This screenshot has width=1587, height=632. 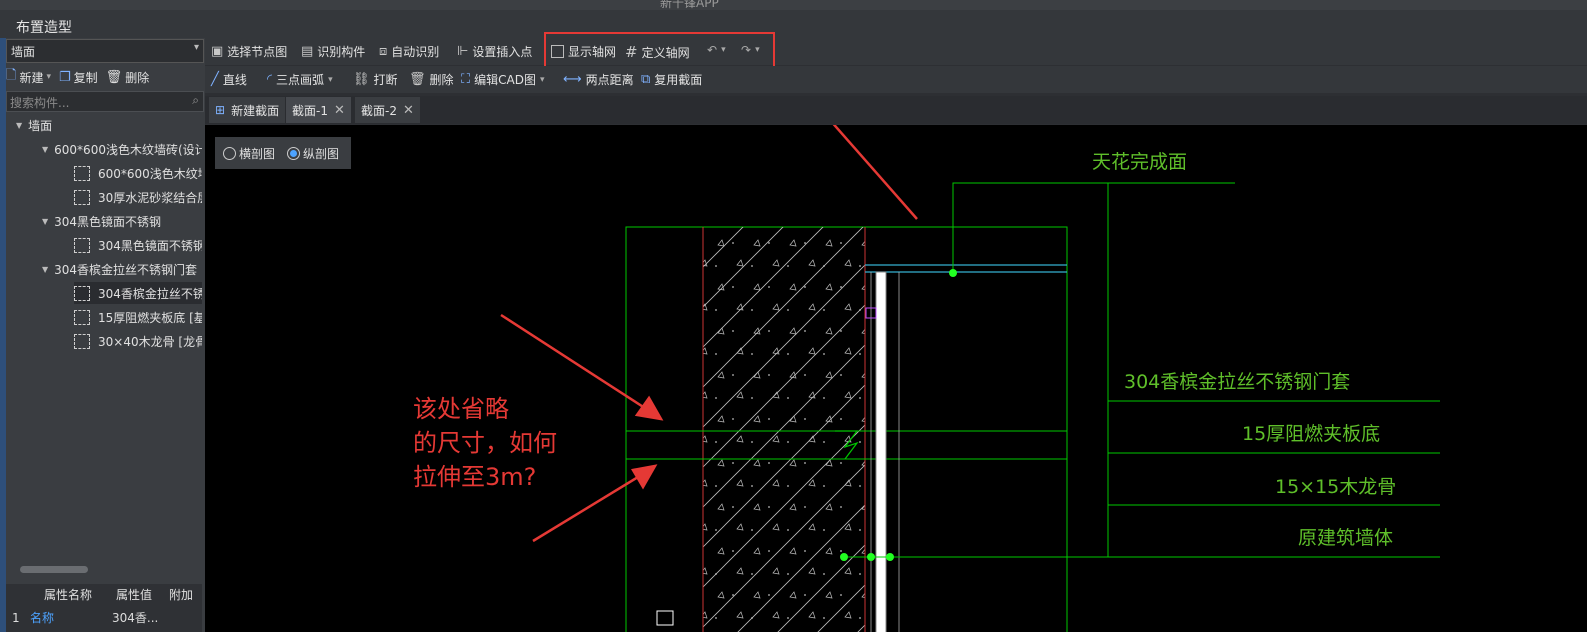 What do you see at coordinates (109, 125) in the screenshot?
I see `tree-group: ▼ 墙面` at bounding box center [109, 125].